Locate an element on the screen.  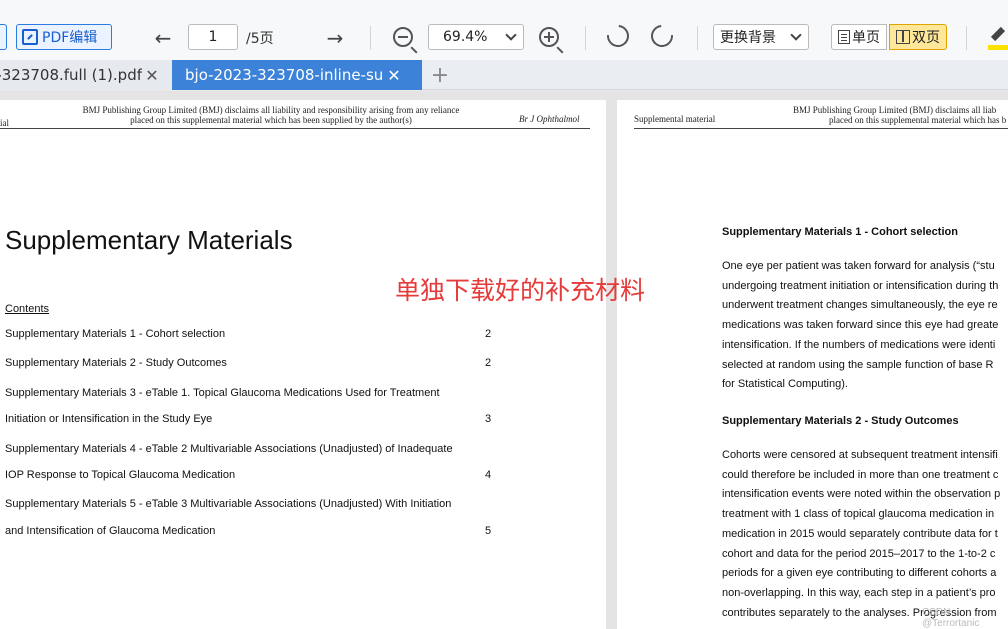
tab-document-supplementary: bjo-2023-323708-inline-supplementary ✕ is located at coordinates (297, 75).